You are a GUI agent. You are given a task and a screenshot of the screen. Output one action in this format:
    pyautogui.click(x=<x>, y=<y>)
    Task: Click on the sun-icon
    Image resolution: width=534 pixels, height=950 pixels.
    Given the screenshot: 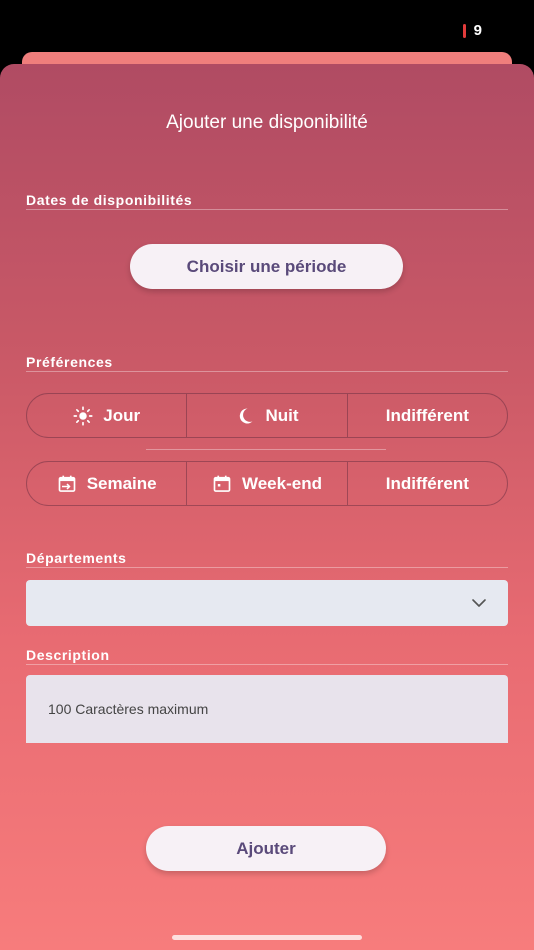 What is the action you would take?
    pyautogui.click(x=83, y=415)
    